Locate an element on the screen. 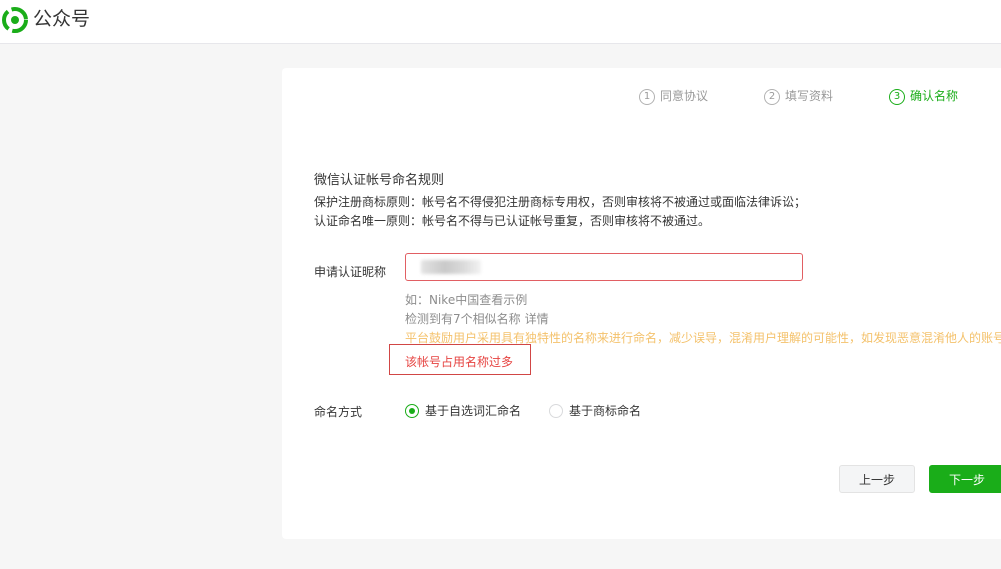  radio-trademark: 基于商标命名 is located at coordinates (595, 410).